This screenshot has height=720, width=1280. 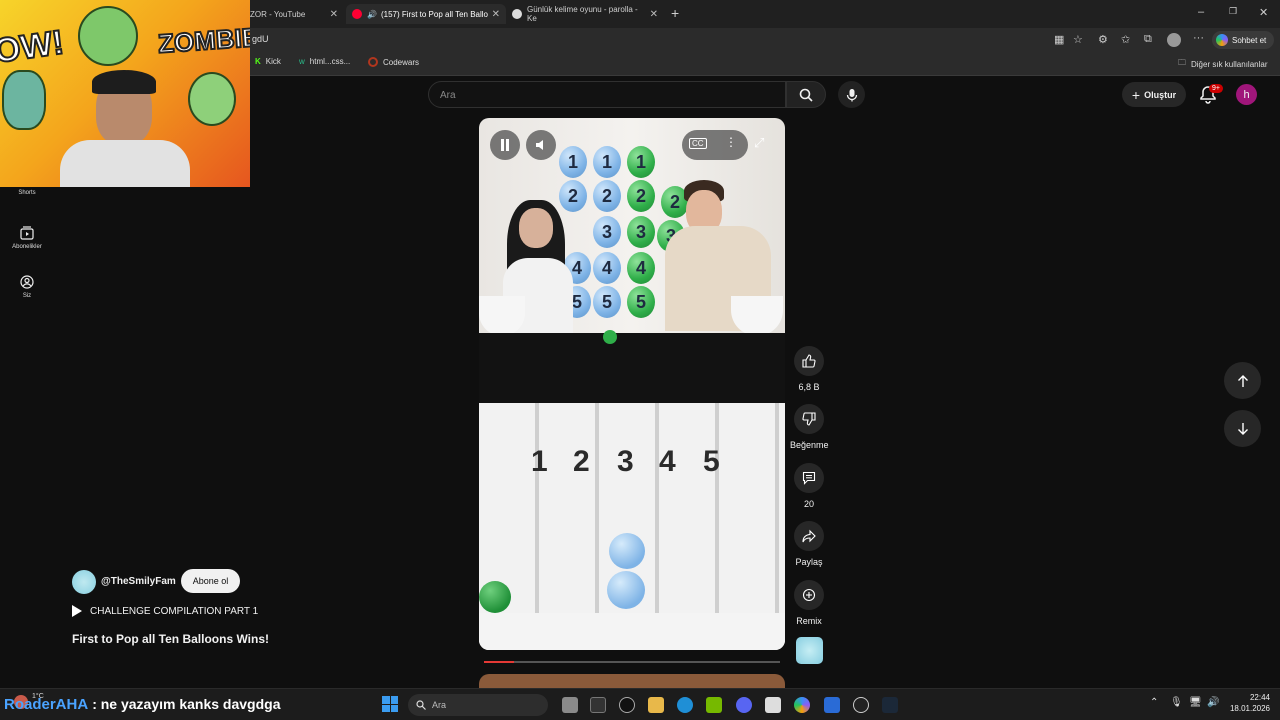 What do you see at coordinates (478, 705) in the screenshot?
I see `taskbar-search: Ara` at bounding box center [478, 705].